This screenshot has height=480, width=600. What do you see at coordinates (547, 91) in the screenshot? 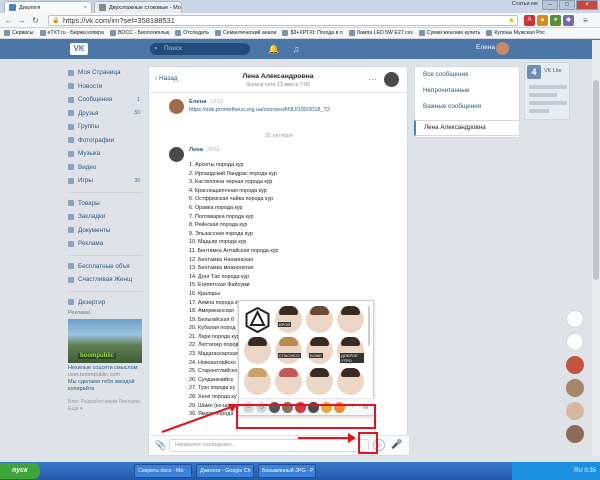
I see `extension-widget: 4 VK Lite` at bounding box center [547, 91].